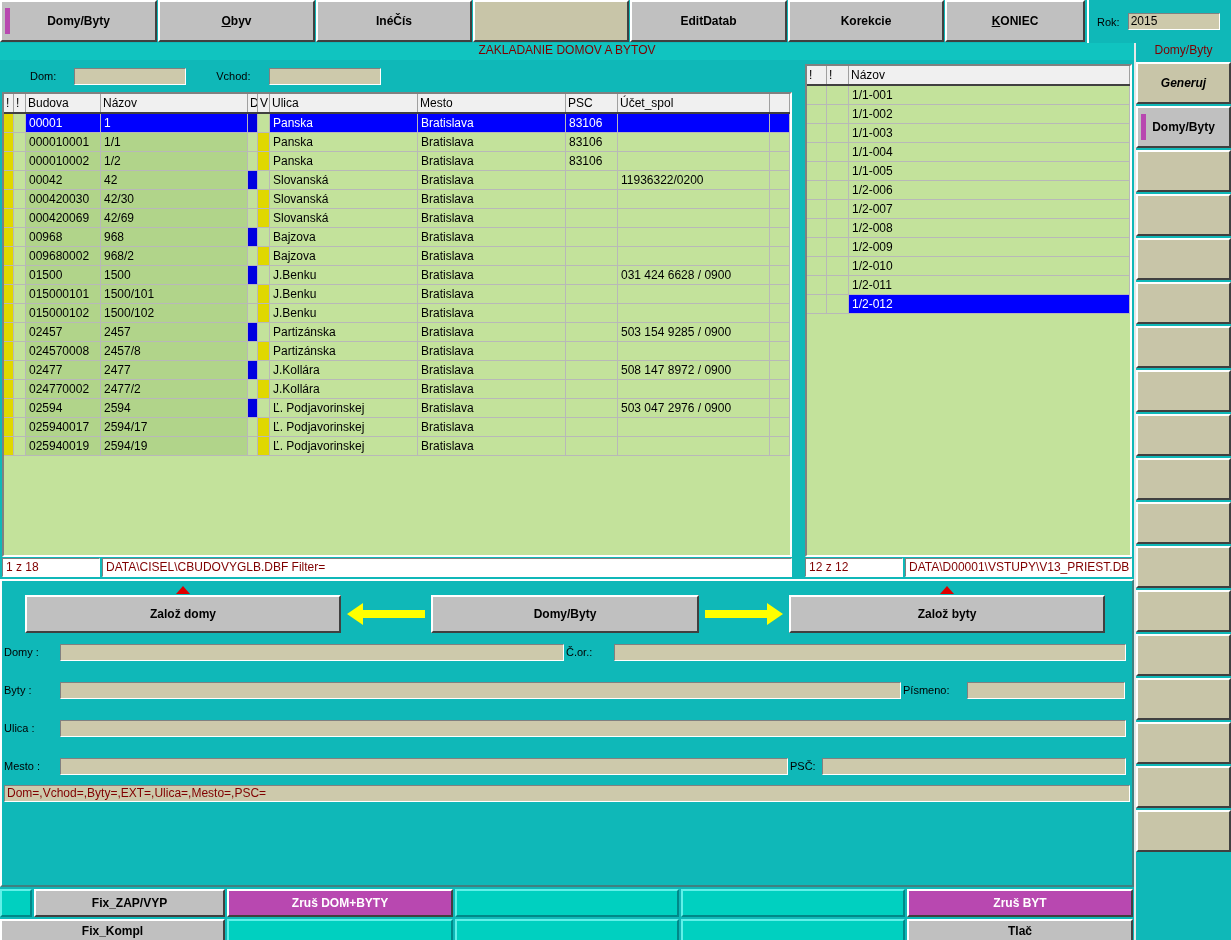  I want to click on filter-field: Dom=,Vchod=,Byty=,EXT=,Ulica=,Mesto=,PSC=, so click(567, 793).